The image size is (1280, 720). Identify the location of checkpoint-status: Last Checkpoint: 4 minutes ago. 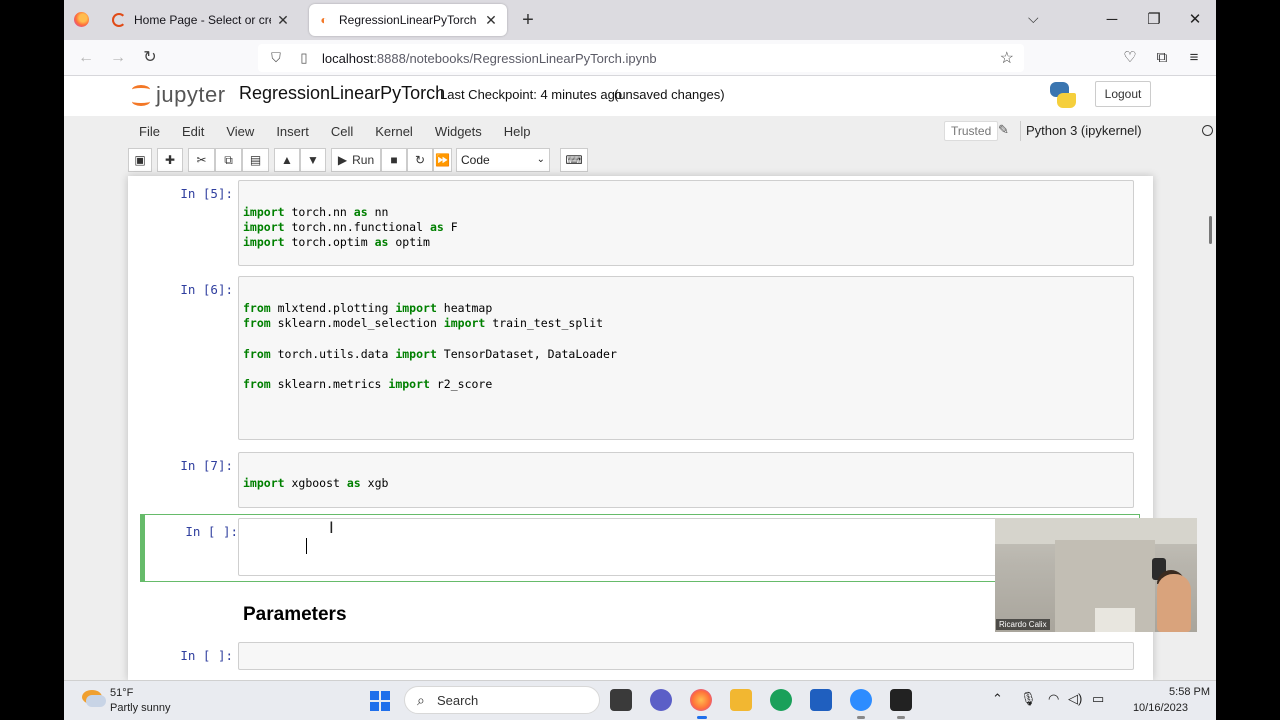
(531, 94).